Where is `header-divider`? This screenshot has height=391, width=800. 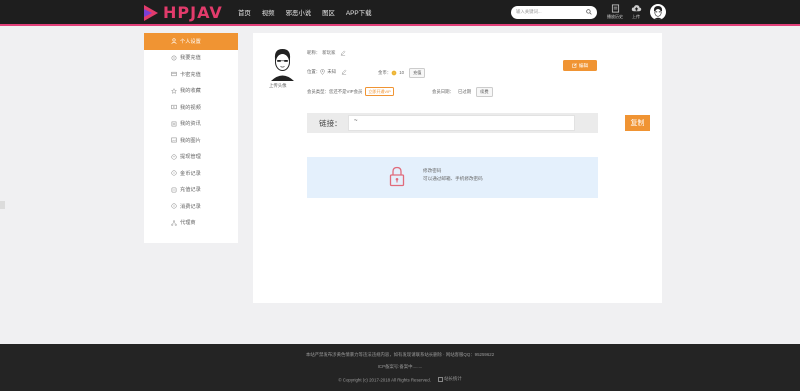 header-divider is located at coordinates (400, 25).